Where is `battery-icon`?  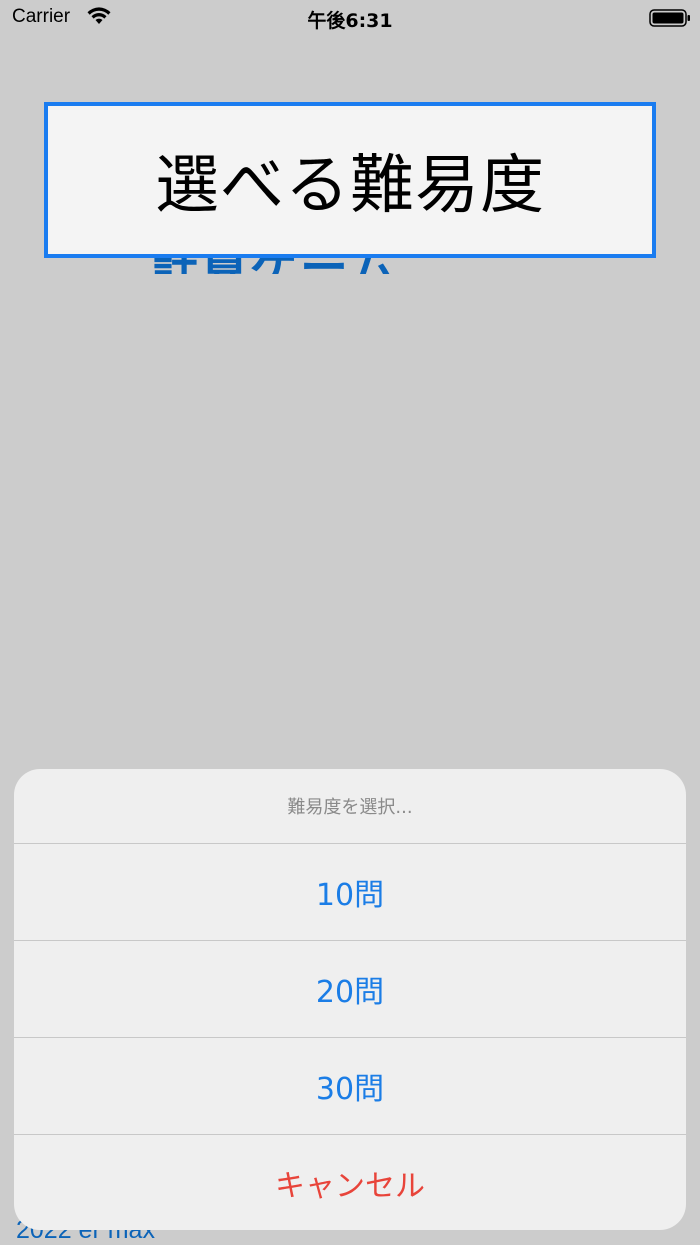 battery-icon is located at coordinates (669, 18).